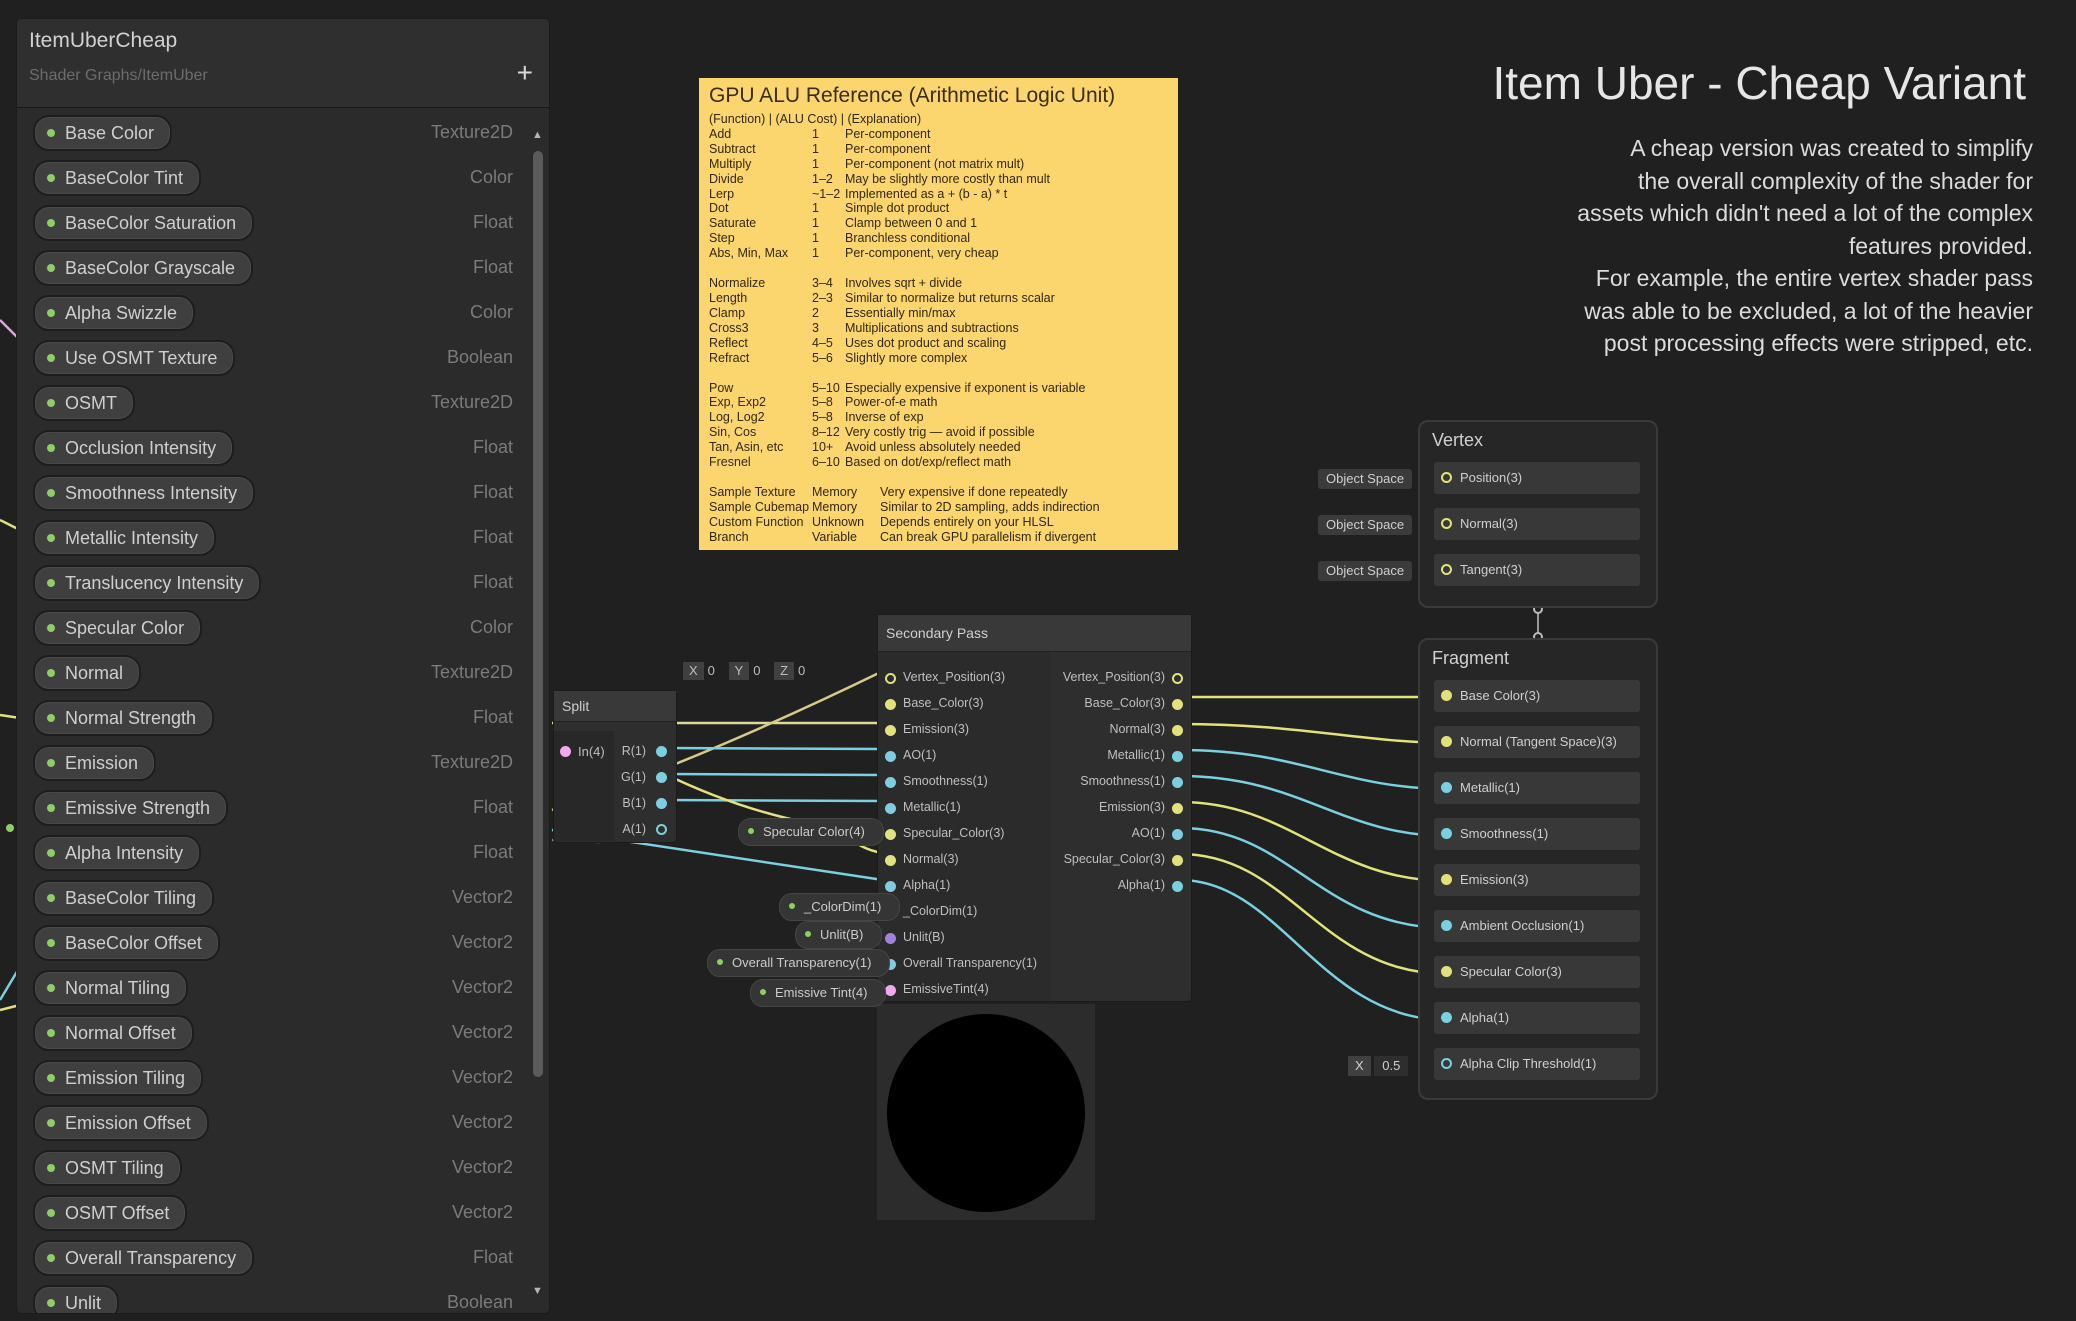  I want to click on property-pill: BaseColor Saturation, so click(144, 223).